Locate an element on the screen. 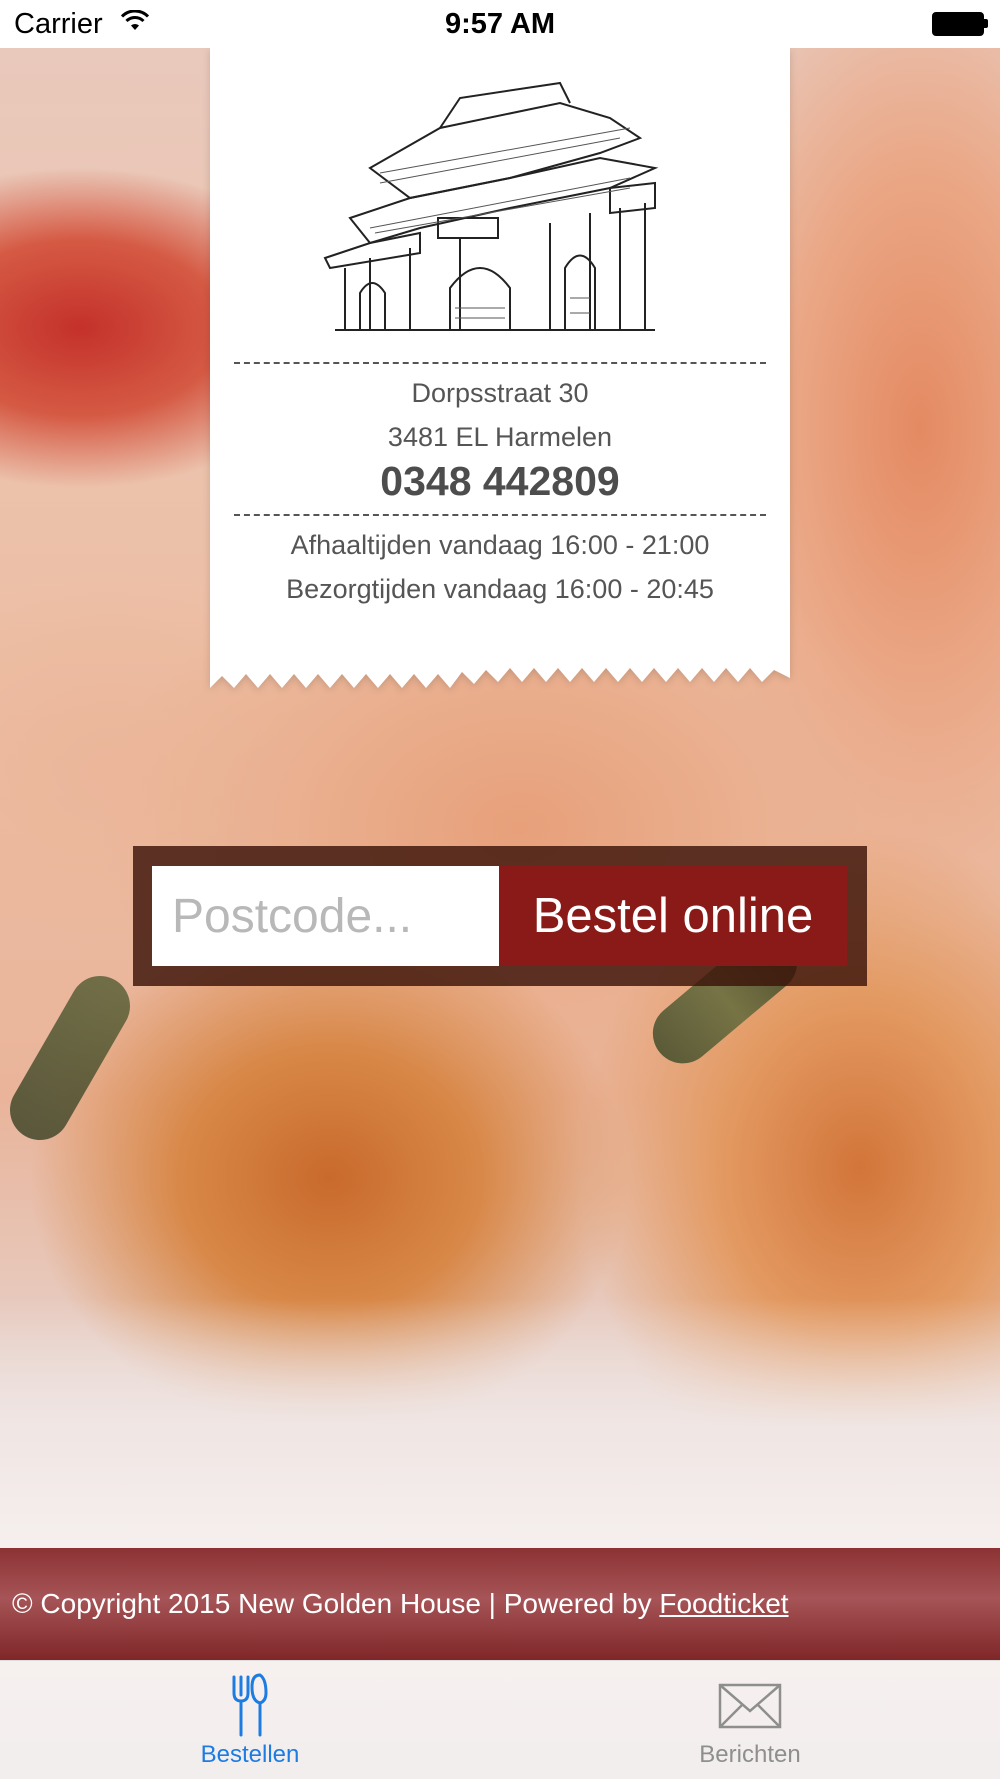 Image resolution: width=1000 pixels, height=1779 pixels. clock: 9:57 AM is located at coordinates (500, 24).